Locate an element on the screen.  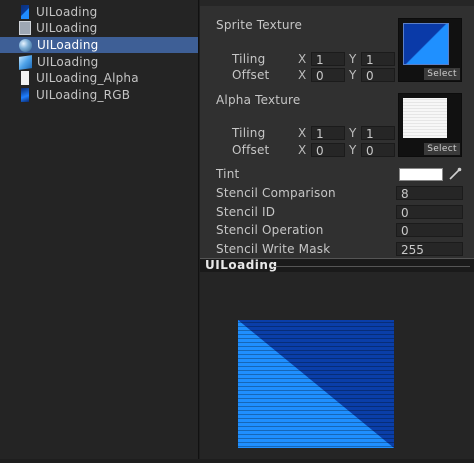
sprite-tiling-x-field: 1 is located at coordinates (328, 59).